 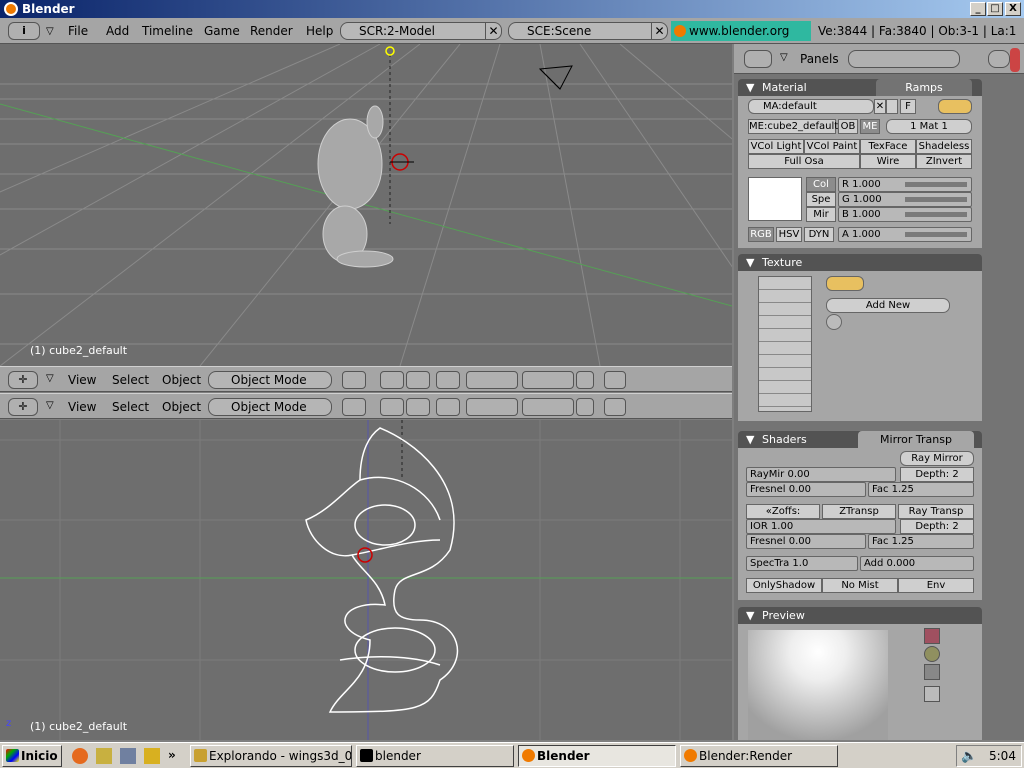 I want to click on shadeless-toggle: Shadeless, so click(x=944, y=146).